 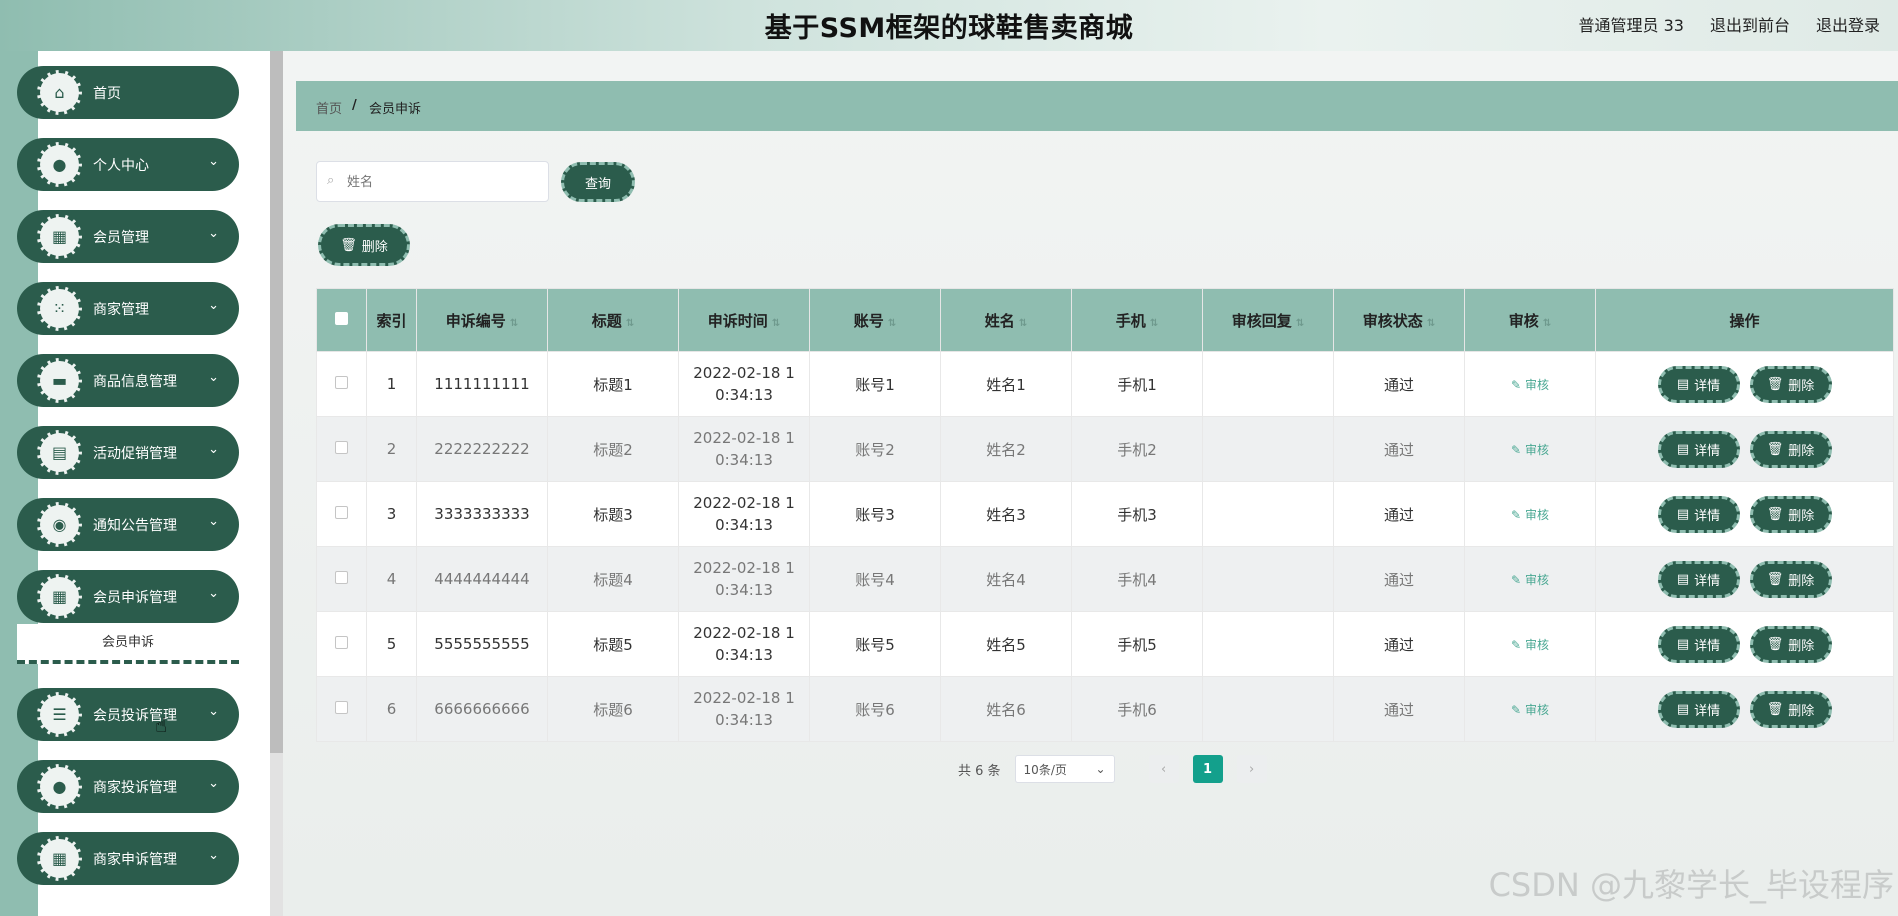 What do you see at coordinates (1006, 579) in the screenshot?
I see `cell-name: 姓名4` at bounding box center [1006, 579].